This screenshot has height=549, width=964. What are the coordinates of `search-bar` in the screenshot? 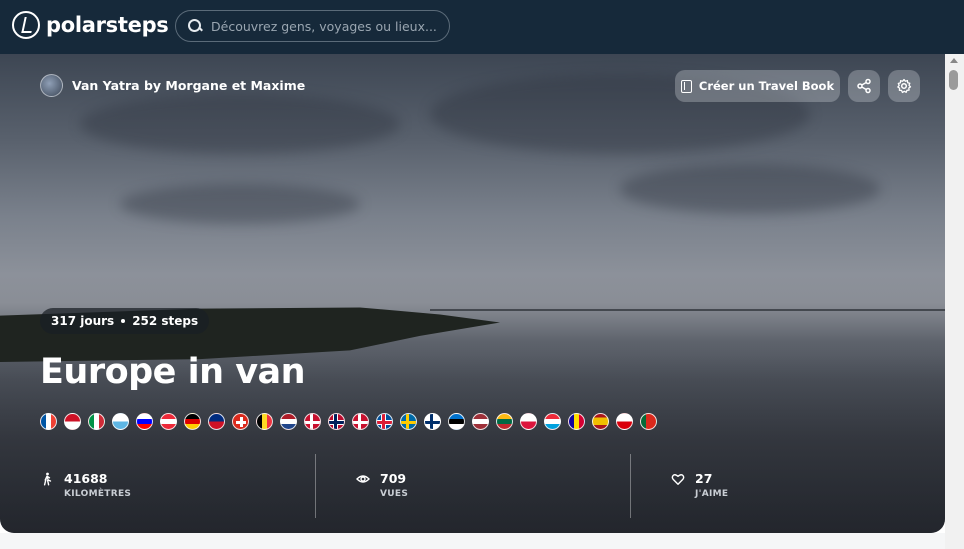 It's located at (312, 26).